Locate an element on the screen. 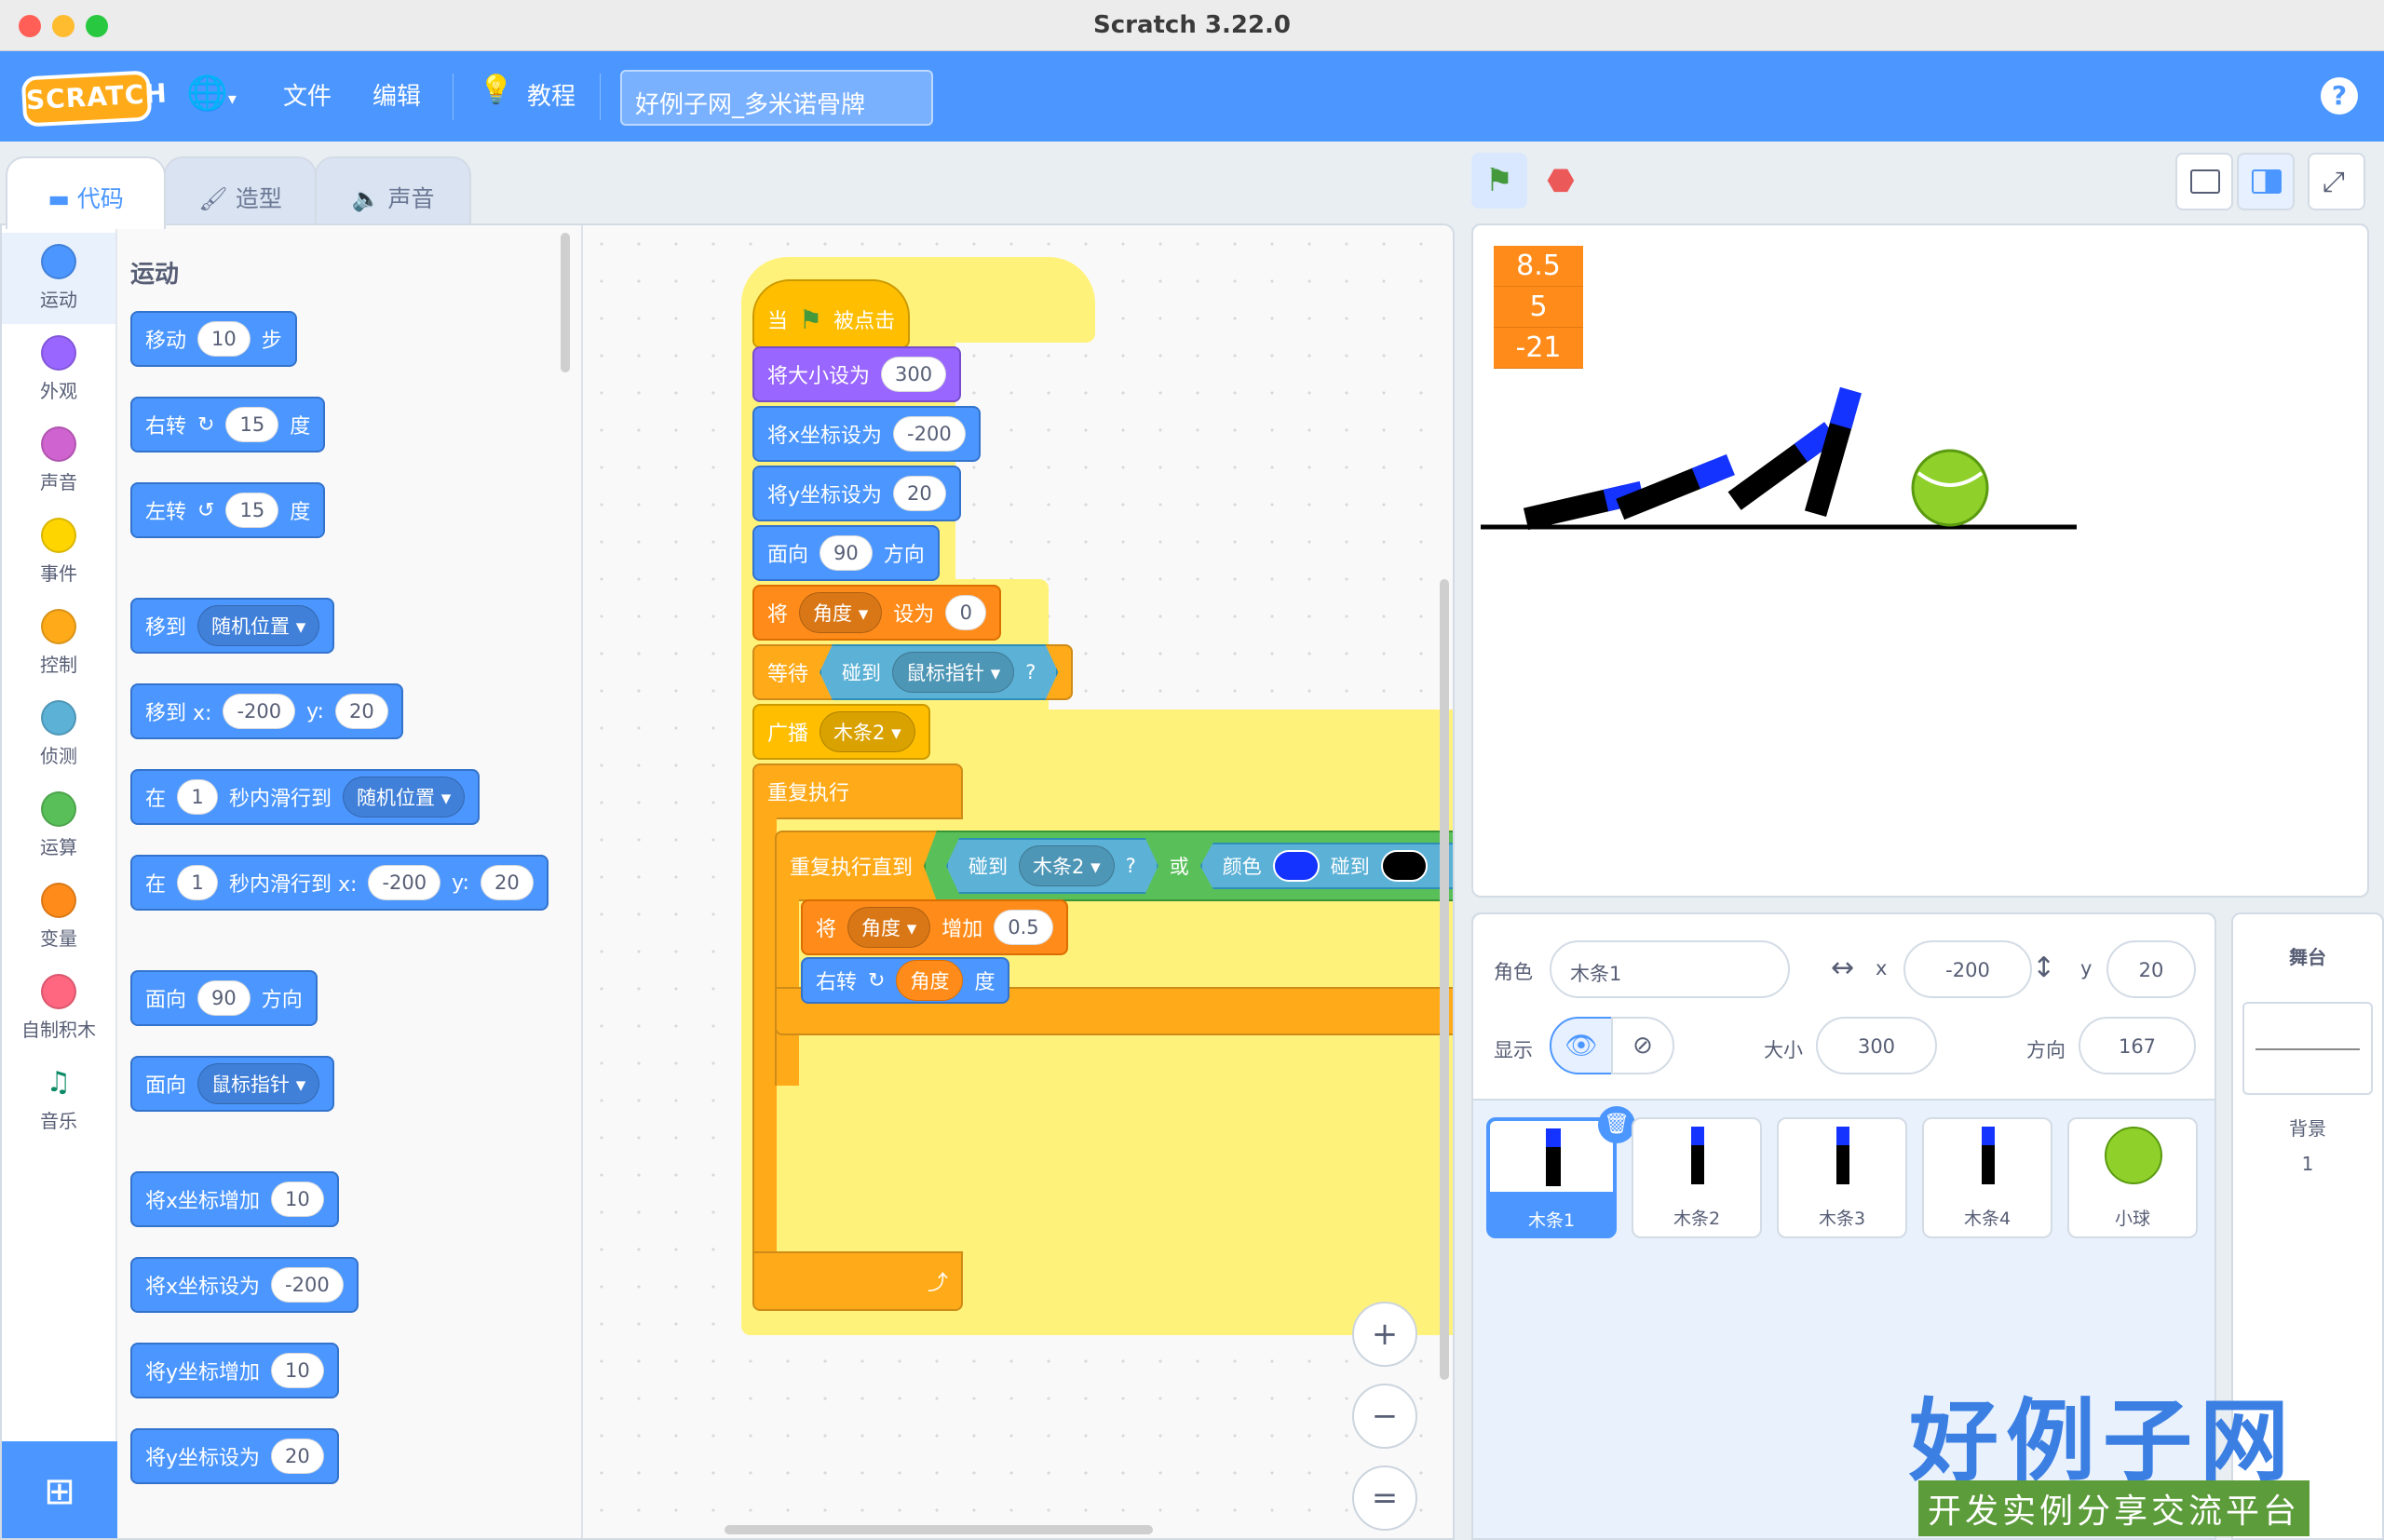 The width and height of the screenshot is (2384, 1540). stop-button: ⬣ is located at coordinates (1561, 181).